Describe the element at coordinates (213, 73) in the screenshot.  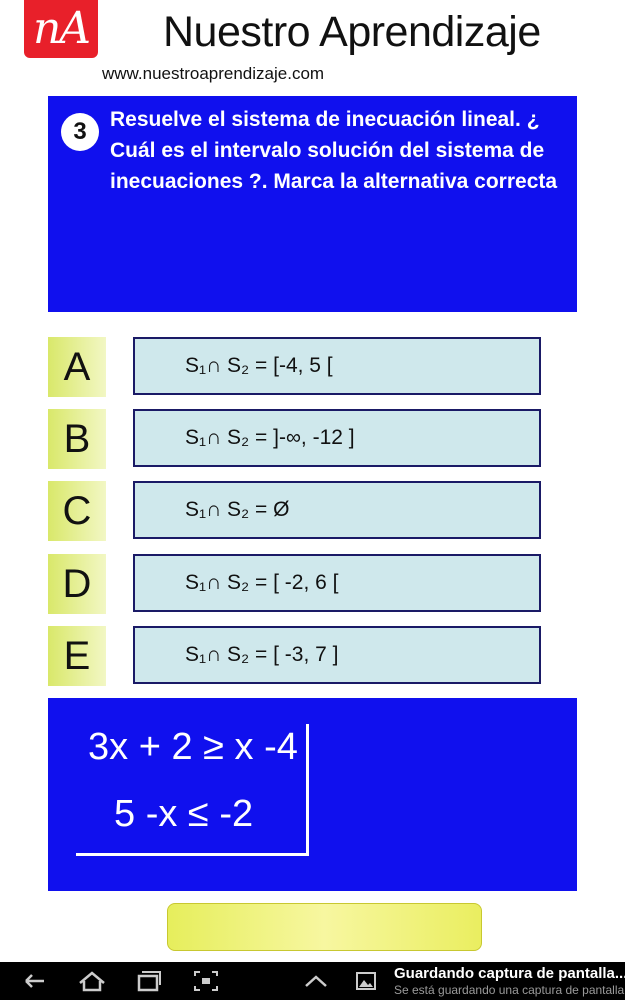
I see `site-url: www.nuestroaprendizaje.com` at that location.